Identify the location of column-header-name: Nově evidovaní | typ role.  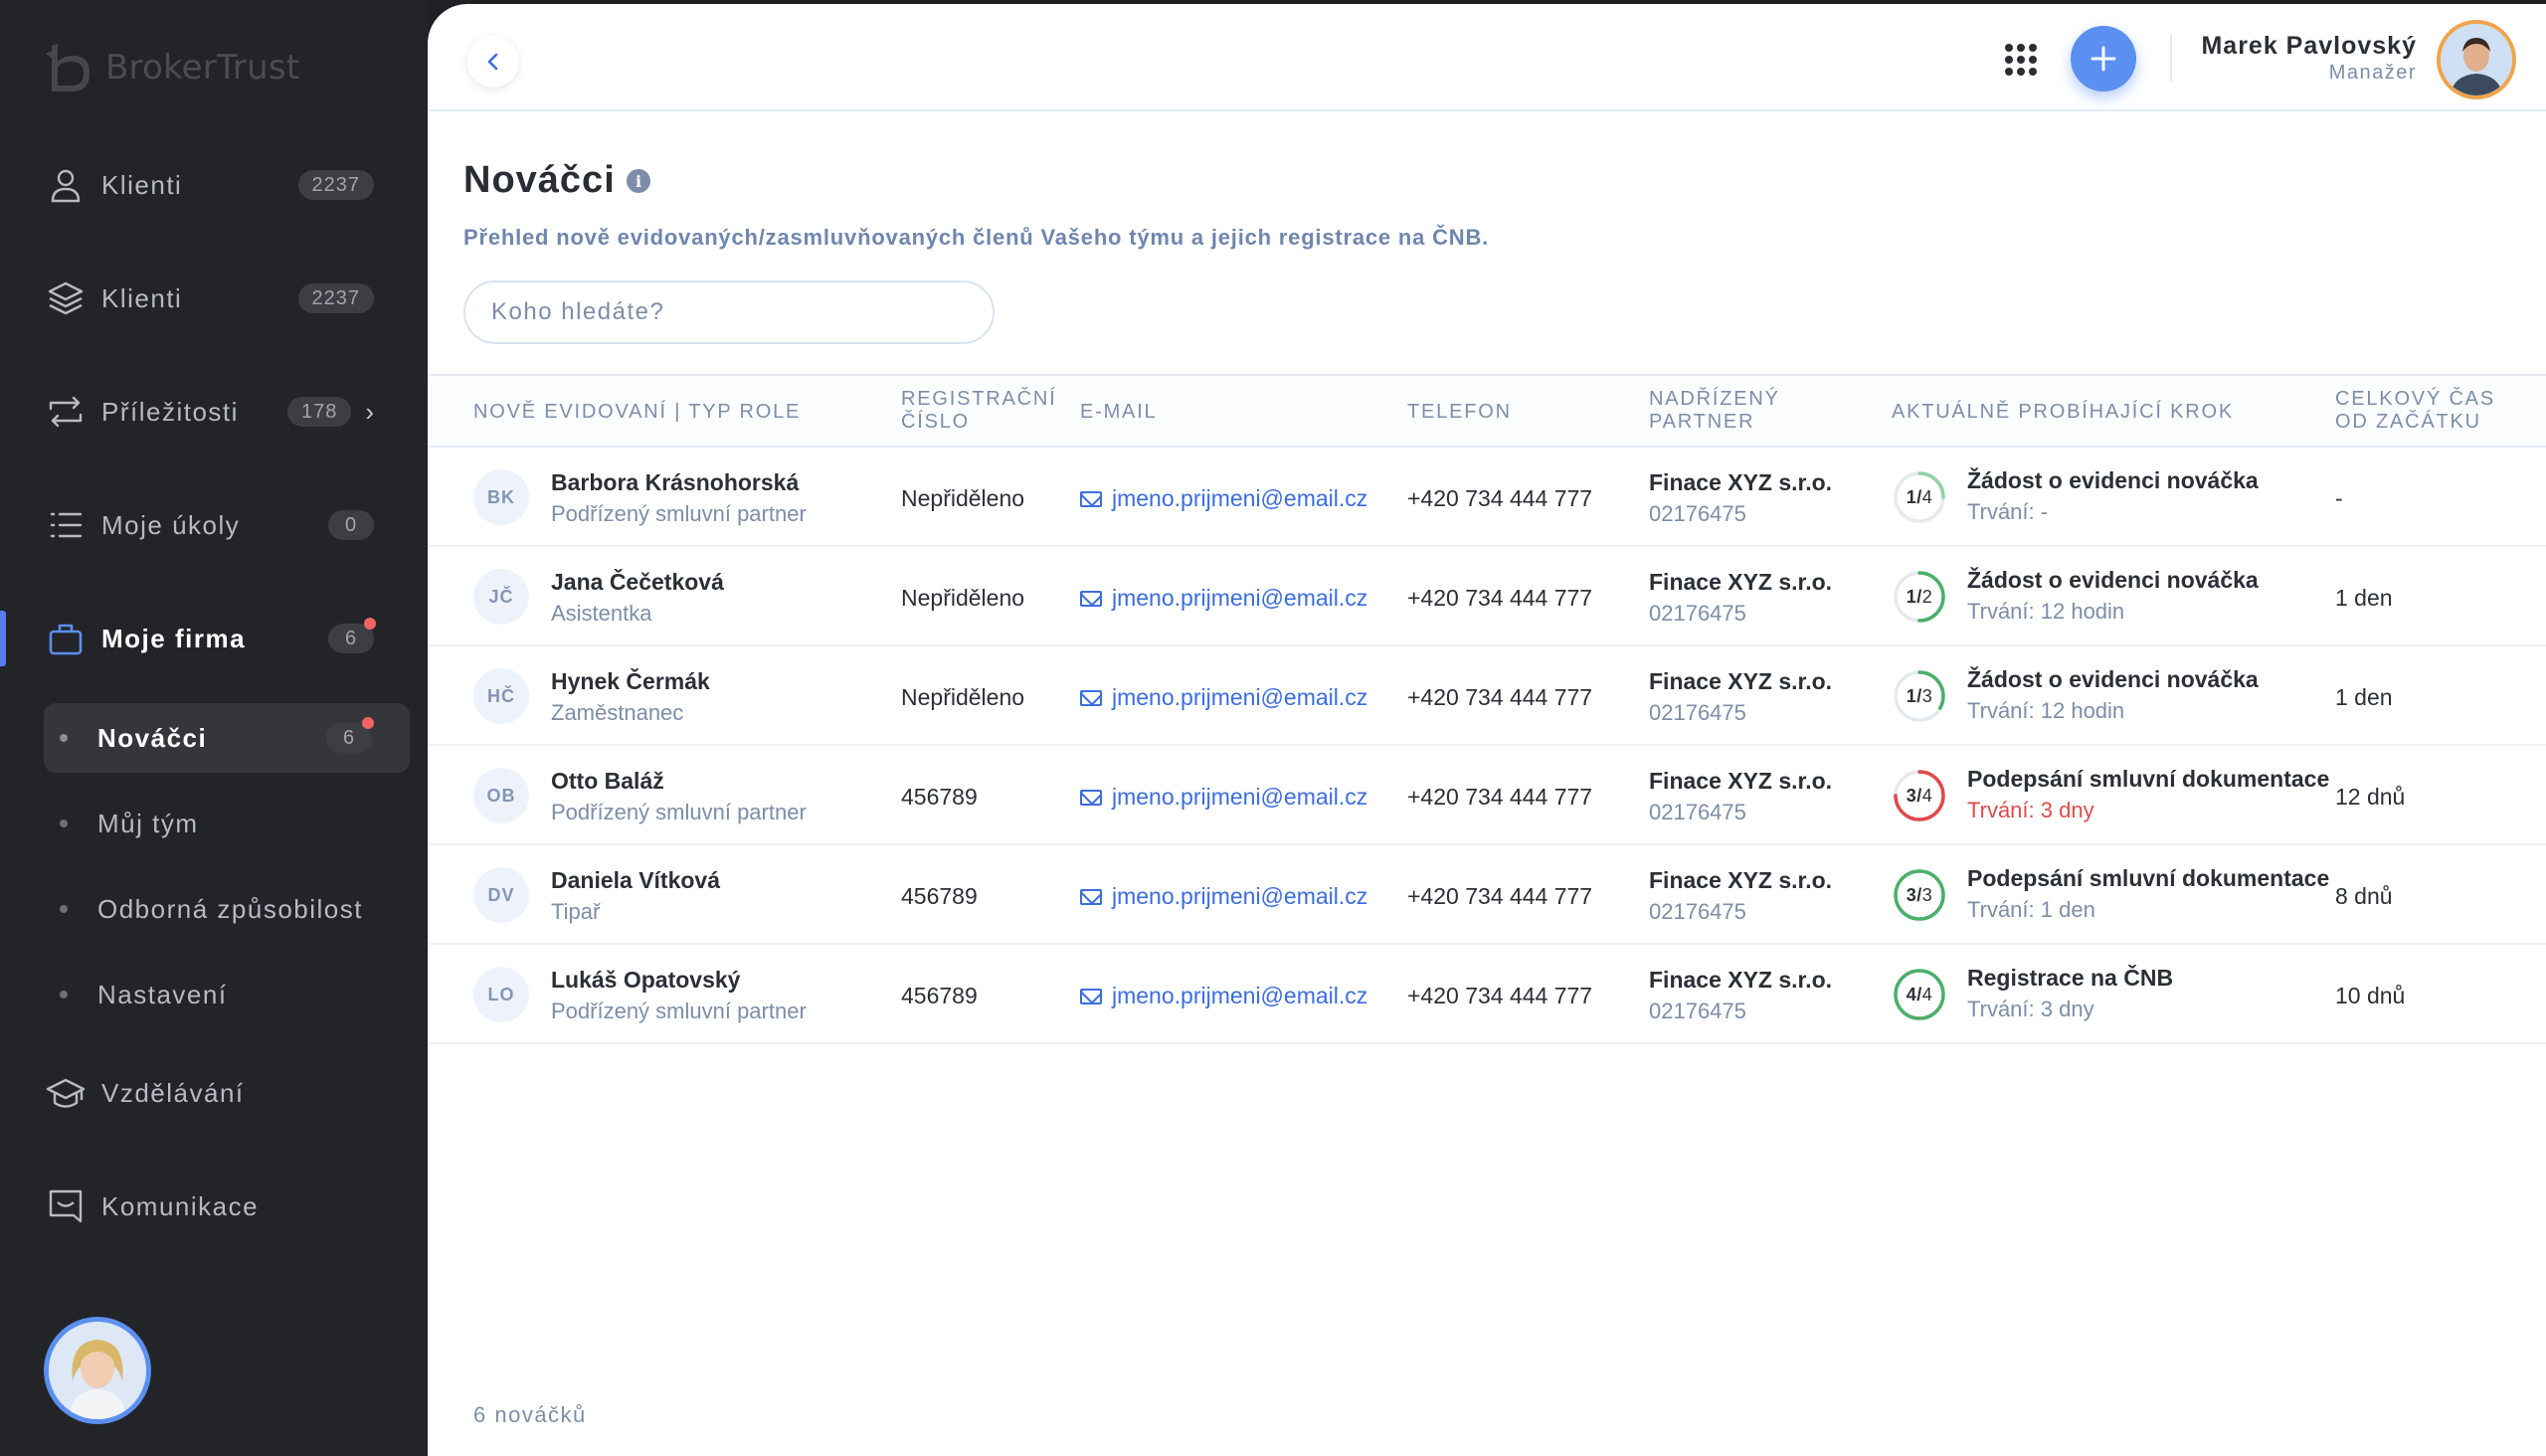
(637, 412).